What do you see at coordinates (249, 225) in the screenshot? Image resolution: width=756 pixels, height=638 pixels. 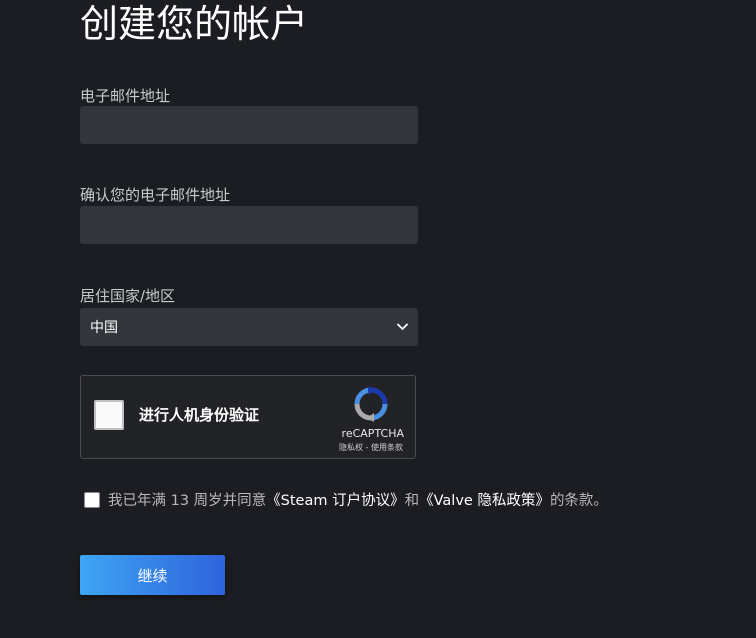 I see `confirm-email-input` at bounding box center [249, 225].